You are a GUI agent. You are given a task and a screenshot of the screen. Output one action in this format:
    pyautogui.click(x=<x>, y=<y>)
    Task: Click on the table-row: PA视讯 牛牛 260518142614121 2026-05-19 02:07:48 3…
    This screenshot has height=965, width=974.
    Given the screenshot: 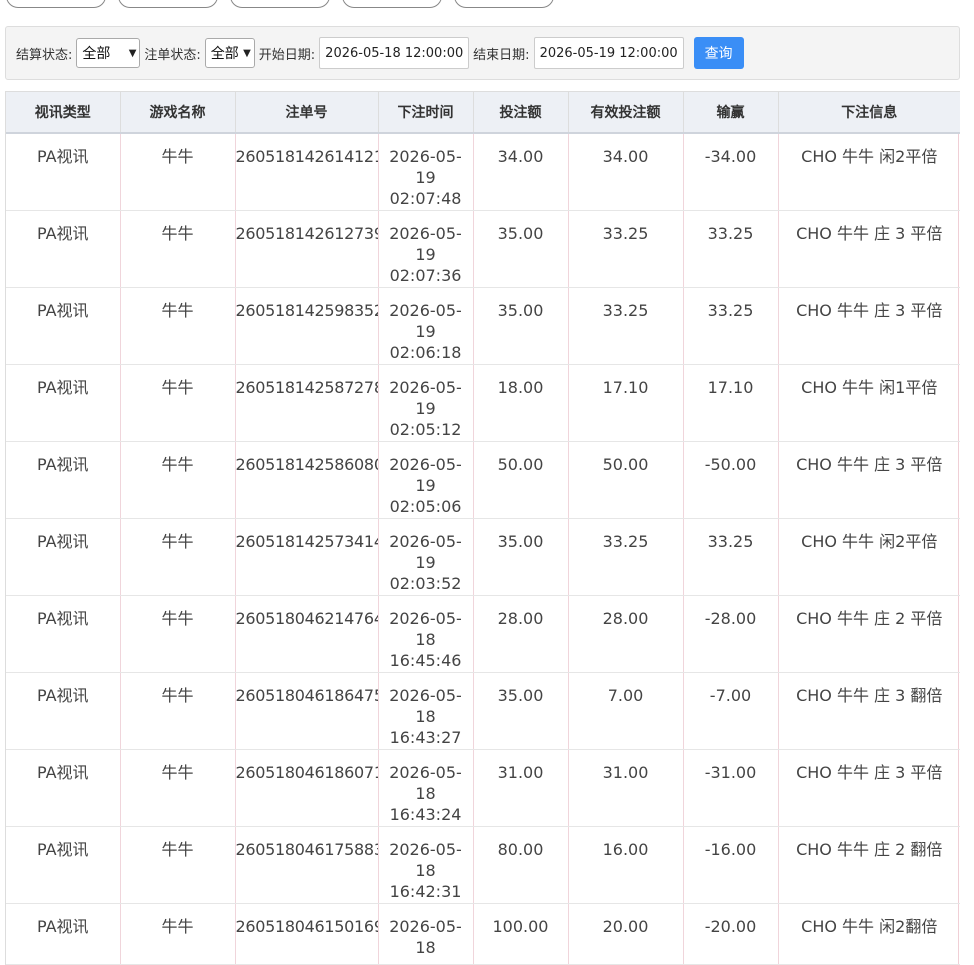 What is the action you would take?
    pyautogui.click(x=483, y=171)
    